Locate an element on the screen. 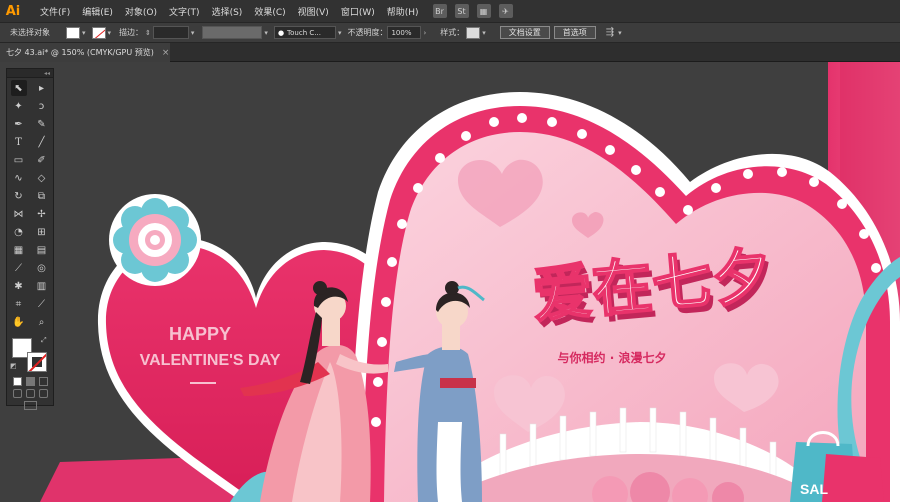 Image resolution: width=900 pixels, height=502 pixels. color-mode-row is located at coordinates (33, 381).